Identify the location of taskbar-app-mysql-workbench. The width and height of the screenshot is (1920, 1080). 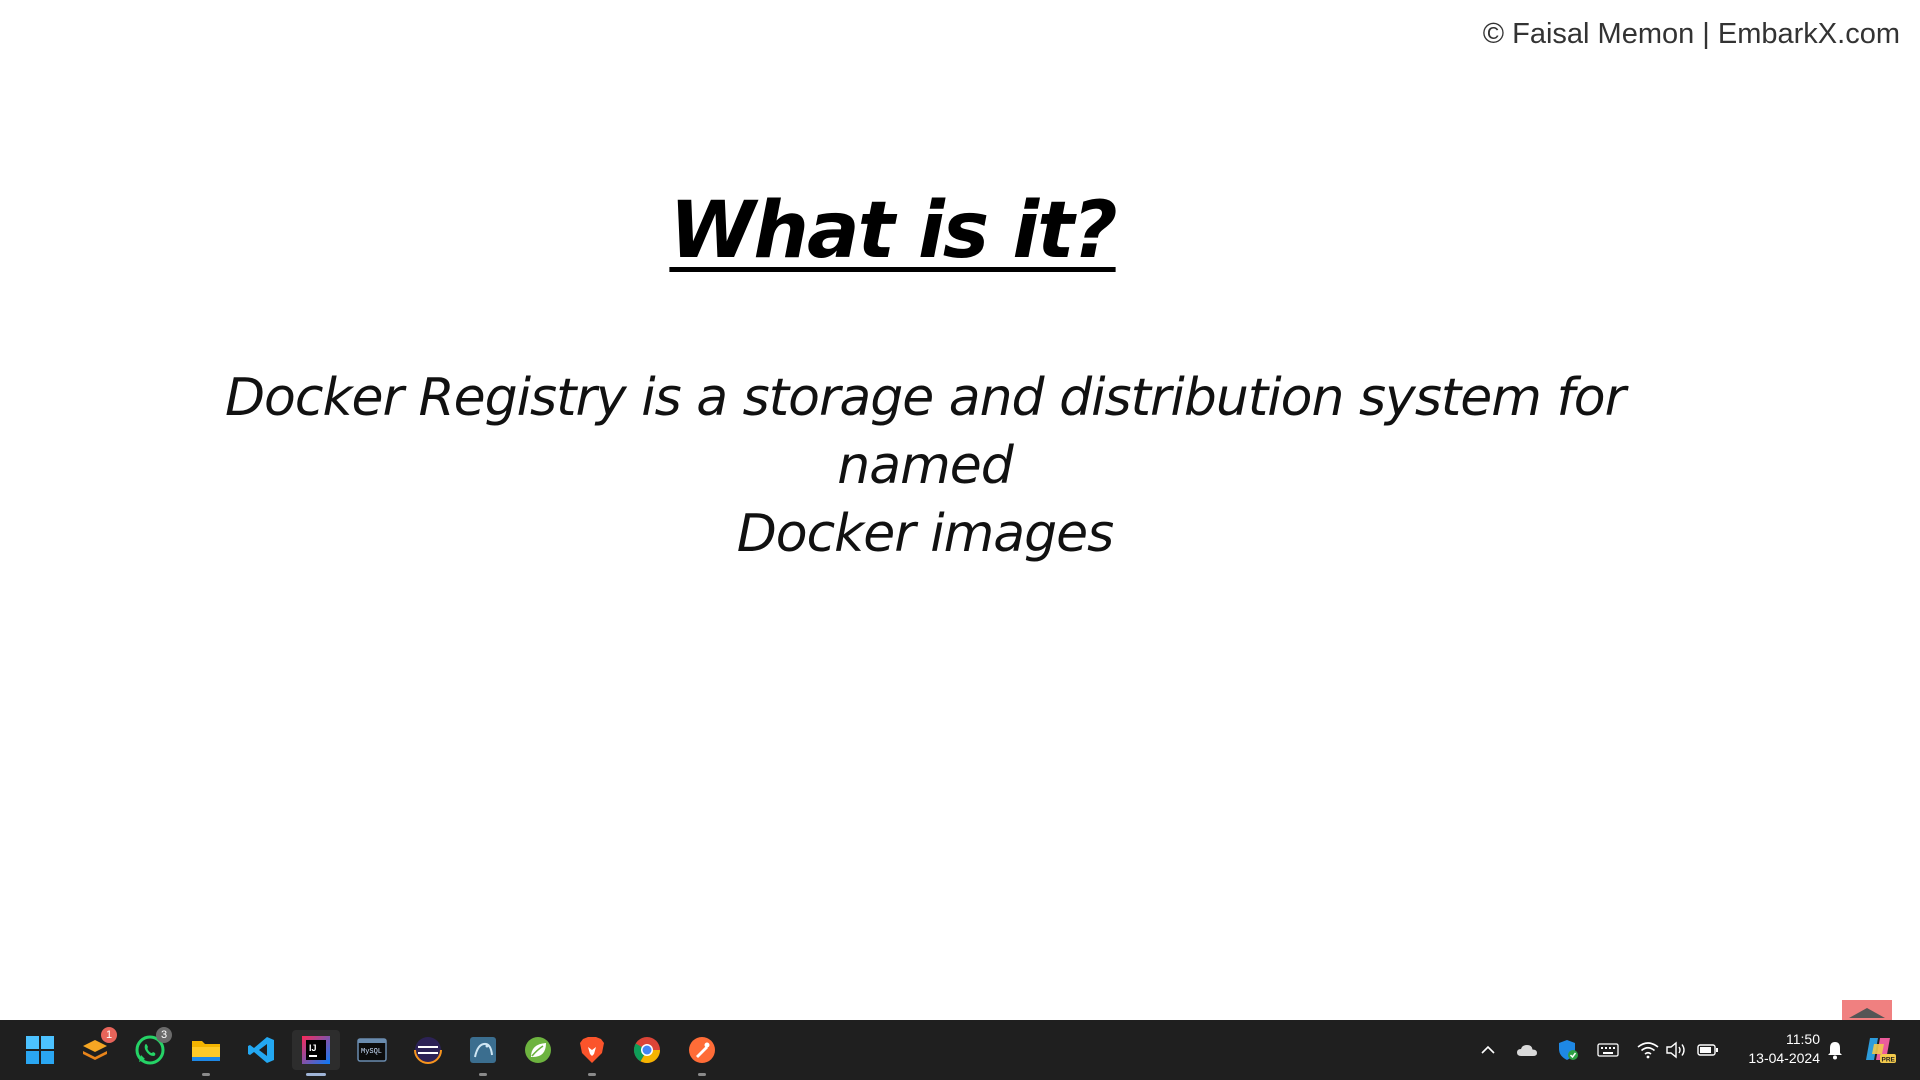
(483, 1053).